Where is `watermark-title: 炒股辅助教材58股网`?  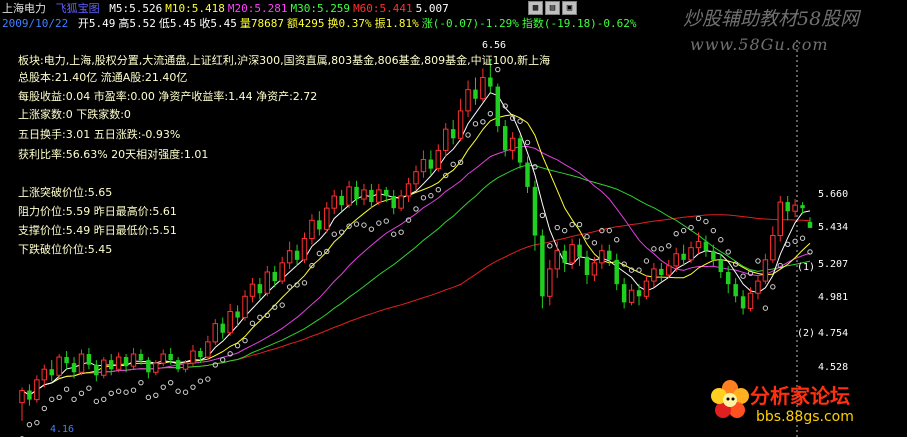 watermark-title: 炒股辅助教材58股网 is located at coordinates (771, 19).